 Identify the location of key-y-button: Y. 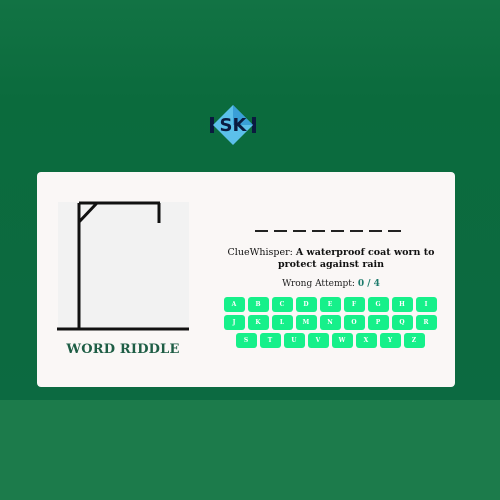
(390, 340).